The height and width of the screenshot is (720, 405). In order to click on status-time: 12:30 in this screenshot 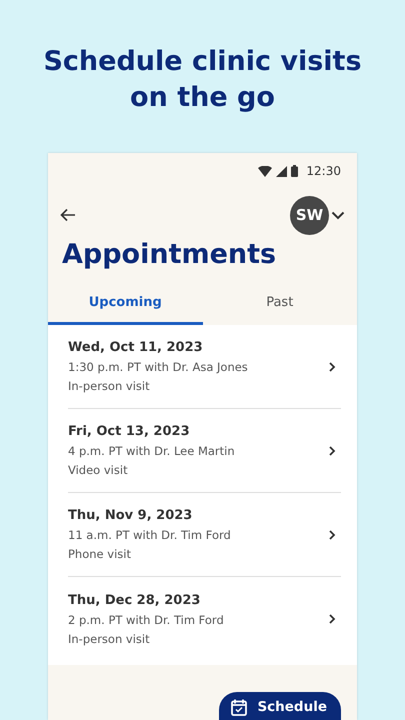, I will do `click(323, 171)`.